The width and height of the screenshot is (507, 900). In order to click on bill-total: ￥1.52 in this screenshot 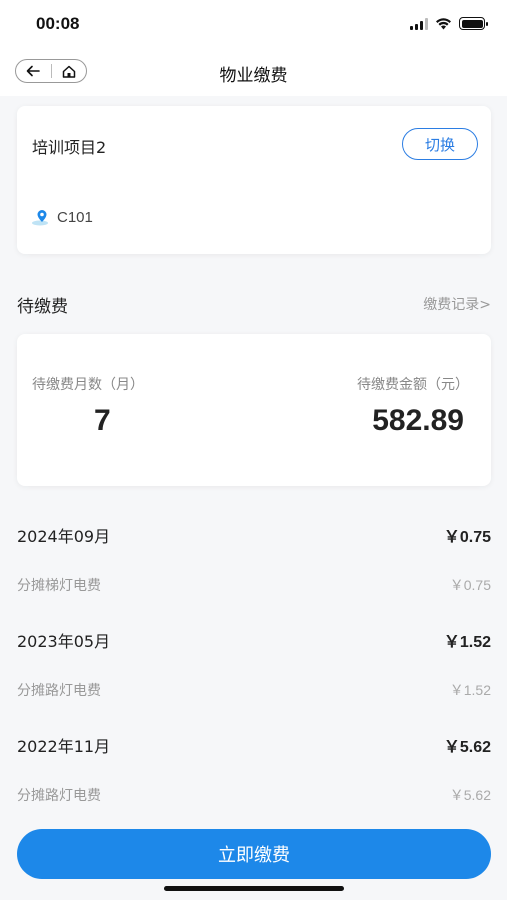, I will do `click(467, 642)`.